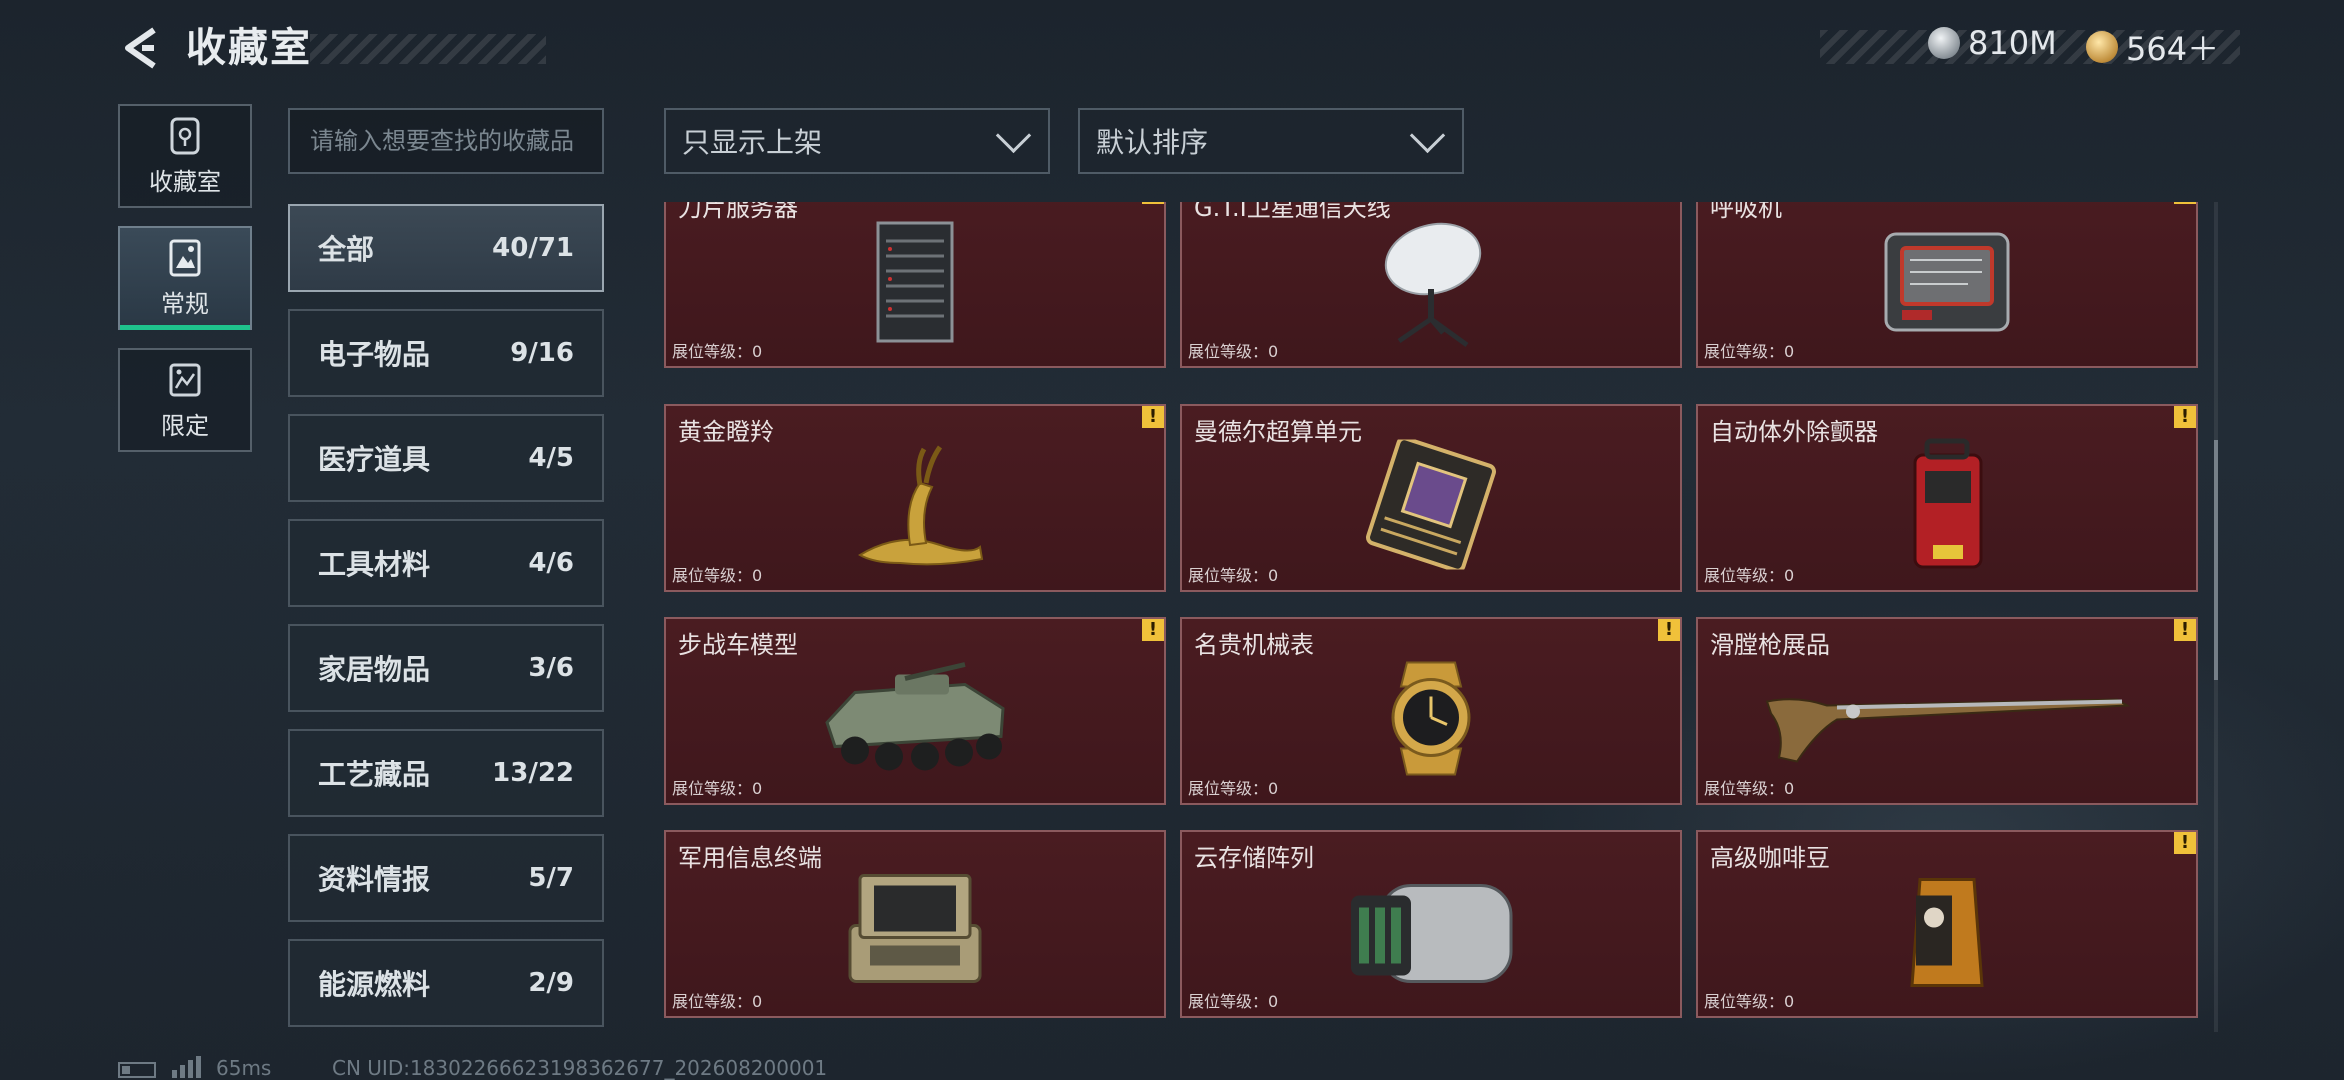 The width and height of the screenshot is (2344, 1080). Describe the element at coordinates (446, 563) in the screenshot. I see `category-tools: 工具材料 4/6` at that location.